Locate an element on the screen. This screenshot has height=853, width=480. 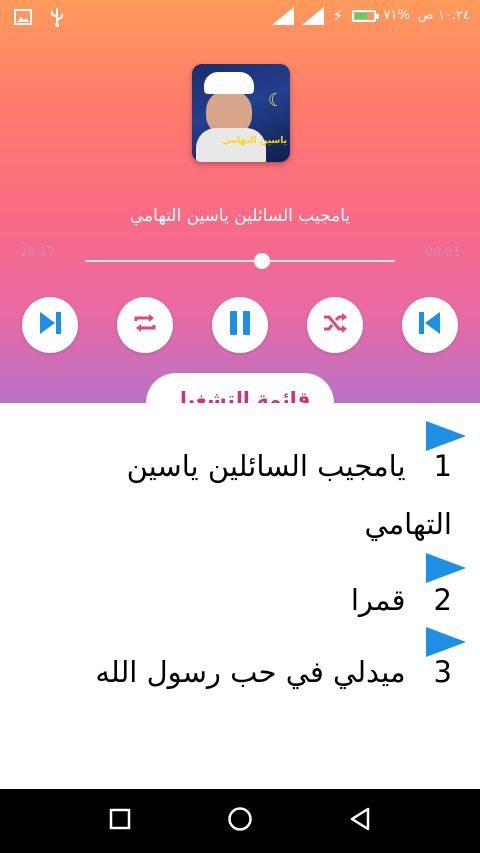
battery-icon is located at coordinates (365, 15).